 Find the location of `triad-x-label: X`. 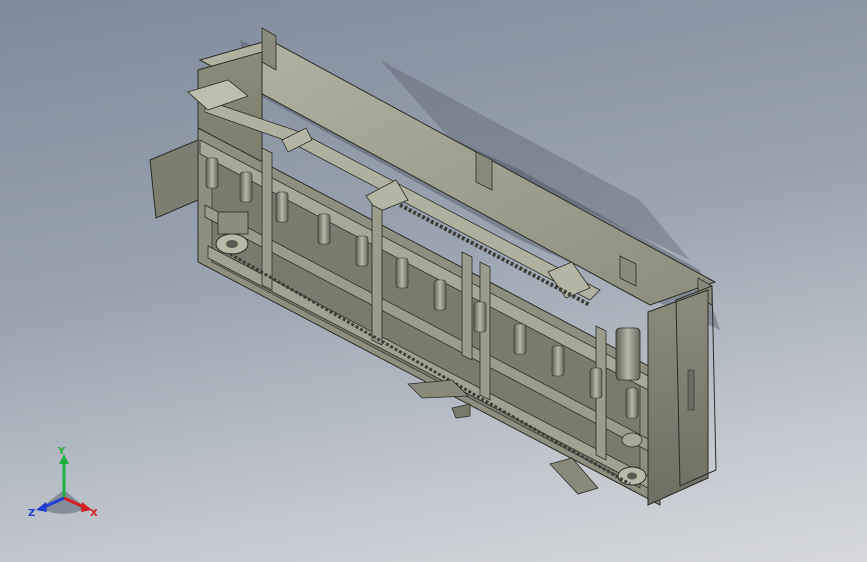

triad-x-label: X is located at coordinates (94, 513).